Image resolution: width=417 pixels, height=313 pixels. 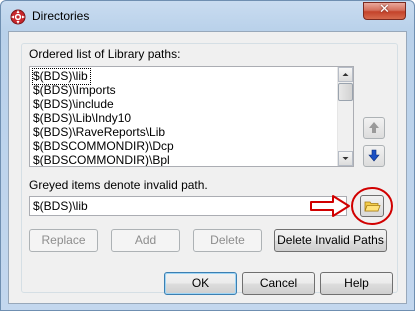 I want to click on delete-invalid-paths-button: Delete Invalid Paths, so click(x=330, y=240).